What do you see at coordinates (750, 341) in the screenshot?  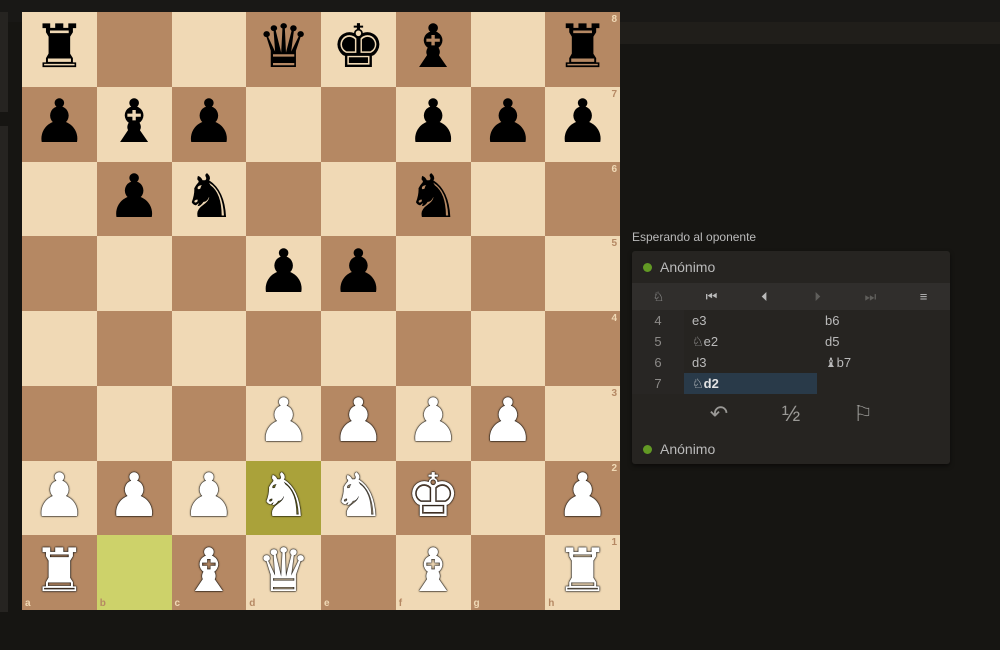 I see `move-white: ♘e2` at bounding box center [750, 341].